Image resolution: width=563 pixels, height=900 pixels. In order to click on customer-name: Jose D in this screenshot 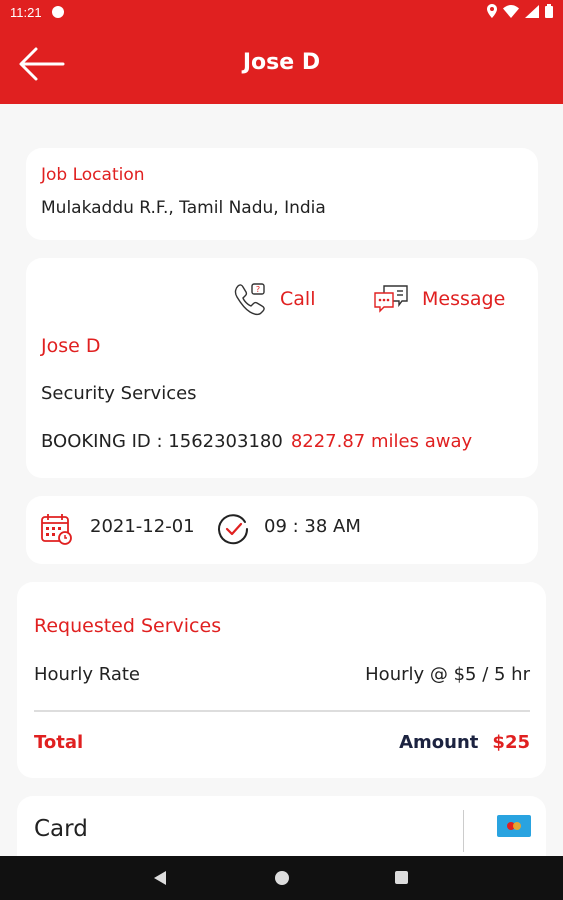, I will do `click(71, 346)`.